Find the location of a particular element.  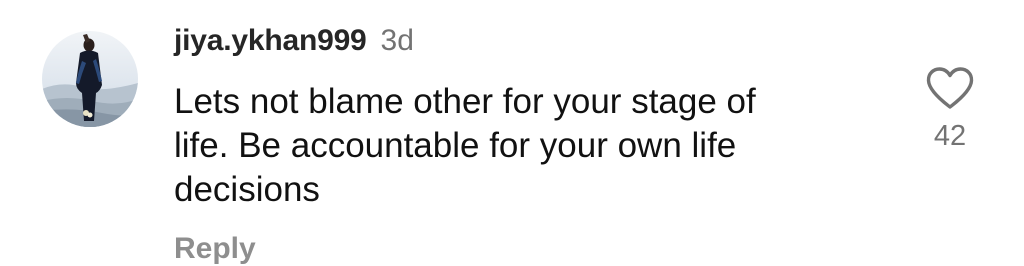

comment-text-line: Lets not blame other for your stage of is located at coordinates (465, 101).